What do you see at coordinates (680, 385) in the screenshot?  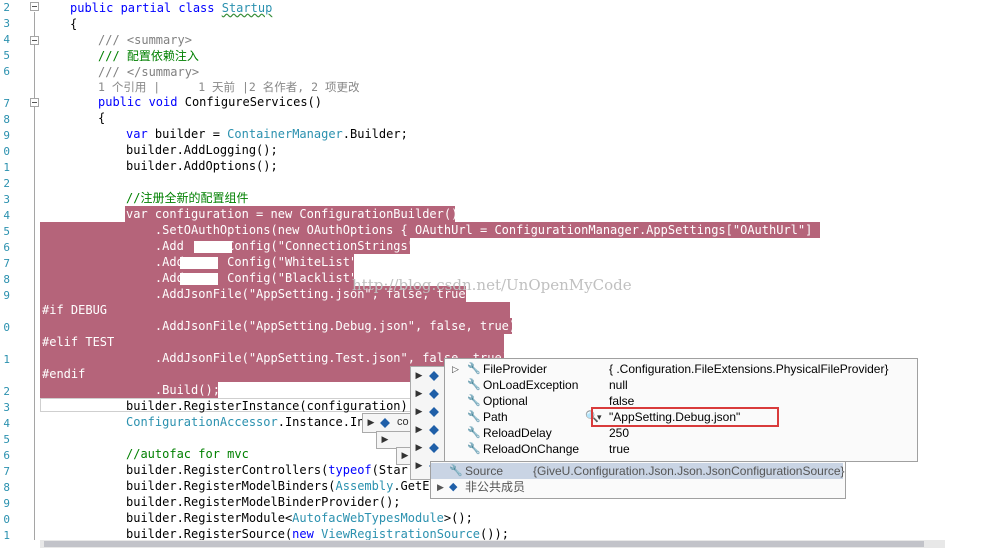 I see `datatip-row-onloadexception: 🔧 OnLoadException null` at bounding box center [680, 385].